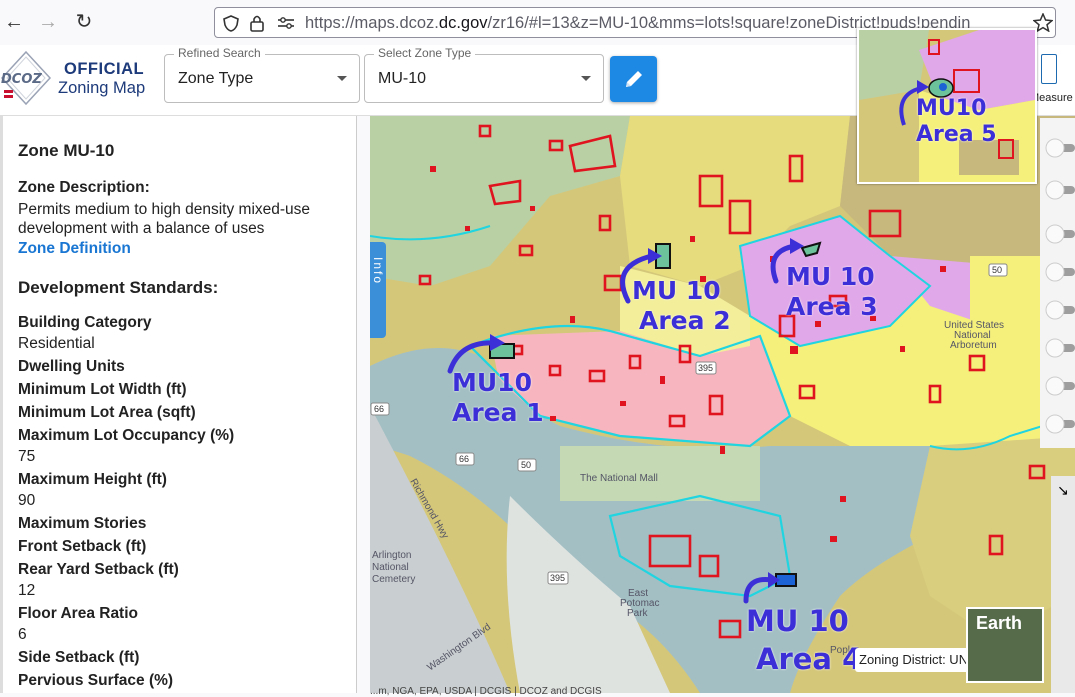 The width and height of the screenshot is (1075, 697). I want to click on refined-search-select: Refined Search Zone Type, so click(262, 74).